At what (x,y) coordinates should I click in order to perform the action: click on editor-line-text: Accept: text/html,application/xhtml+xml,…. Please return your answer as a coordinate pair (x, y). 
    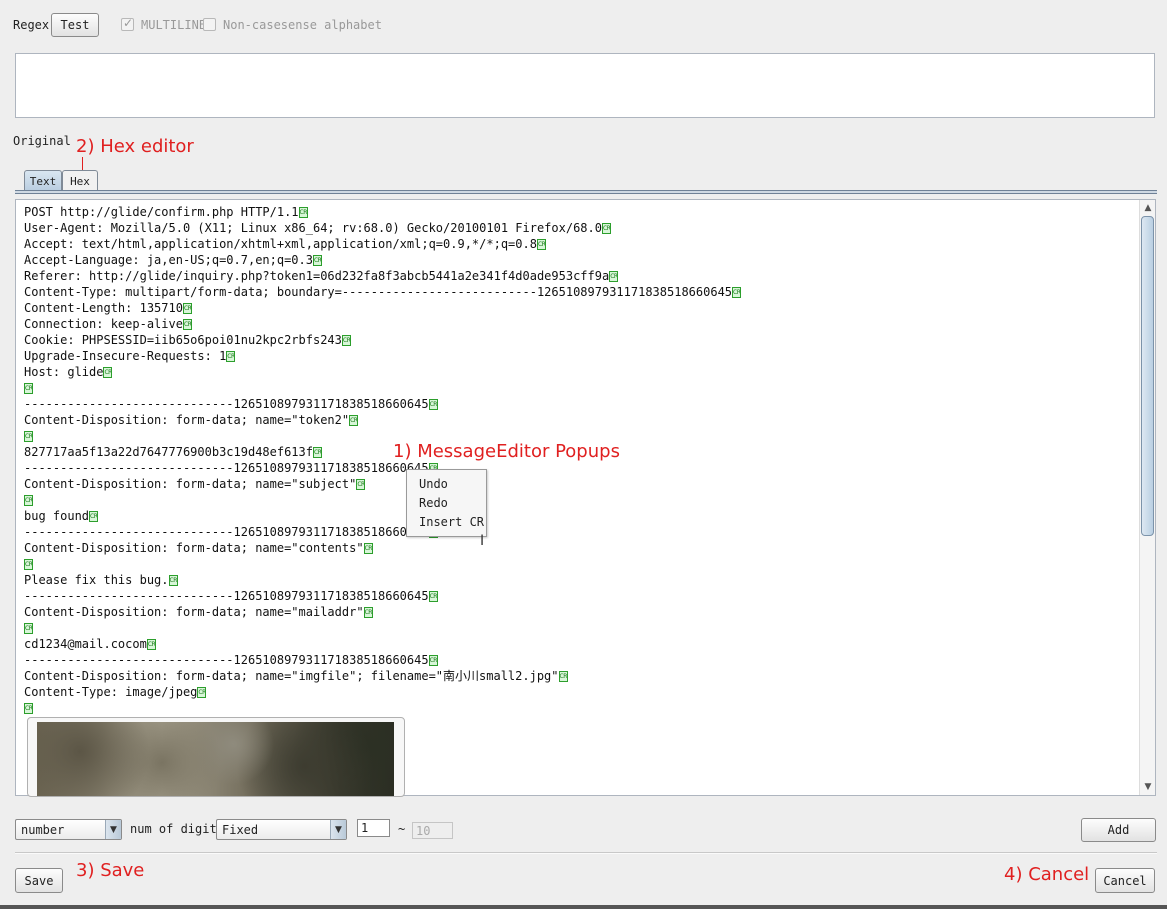
    Looking at the image, I should click on (280, 244).